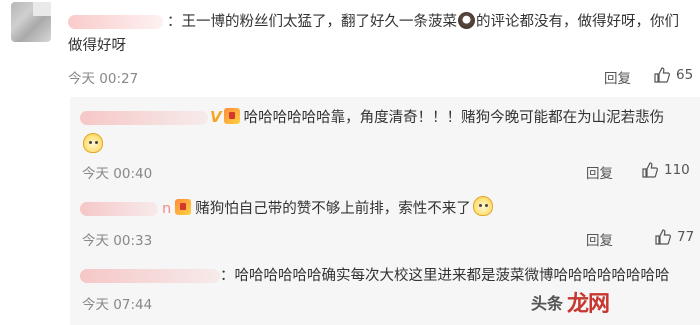 This screenshot has height=325, width=700. Describe the element at coordinates (117, 305) in the screenshot. I see `reply-timestamp: 今天 07:44` at that location.